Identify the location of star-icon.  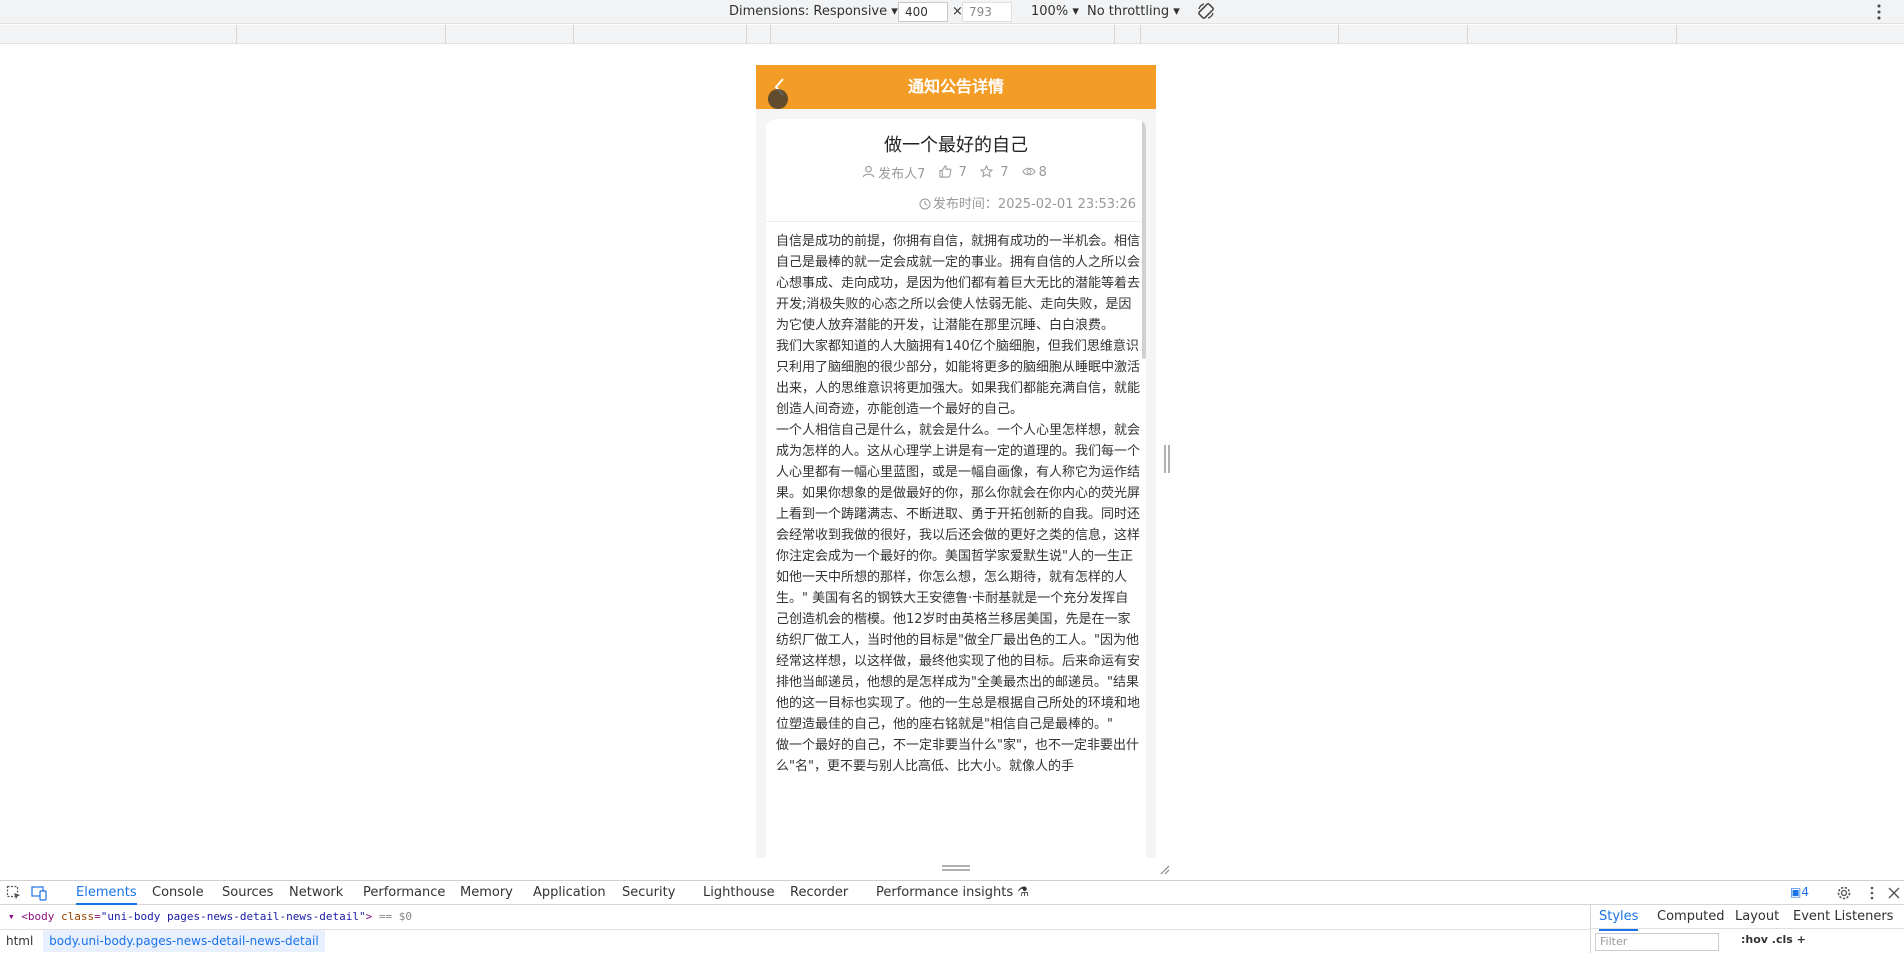
(986, 171).